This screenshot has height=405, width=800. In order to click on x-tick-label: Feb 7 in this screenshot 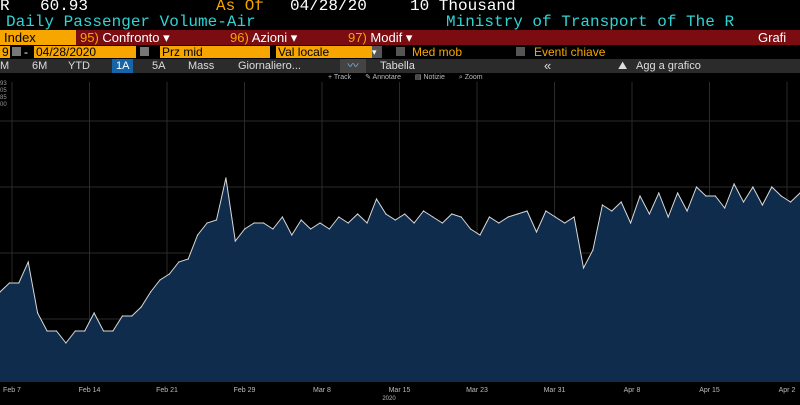, I will do `click(12, 390)`.